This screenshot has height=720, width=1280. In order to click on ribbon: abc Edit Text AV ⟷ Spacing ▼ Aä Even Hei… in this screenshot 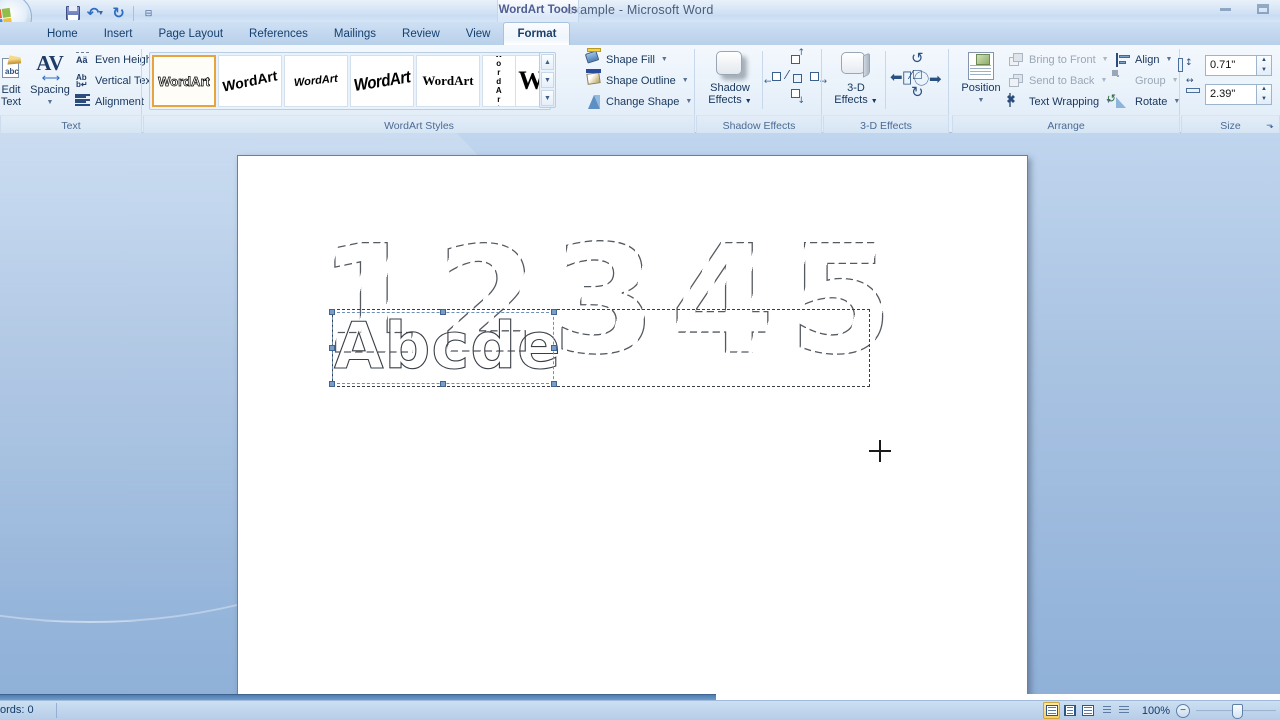, I will do `click(640, 89)`.